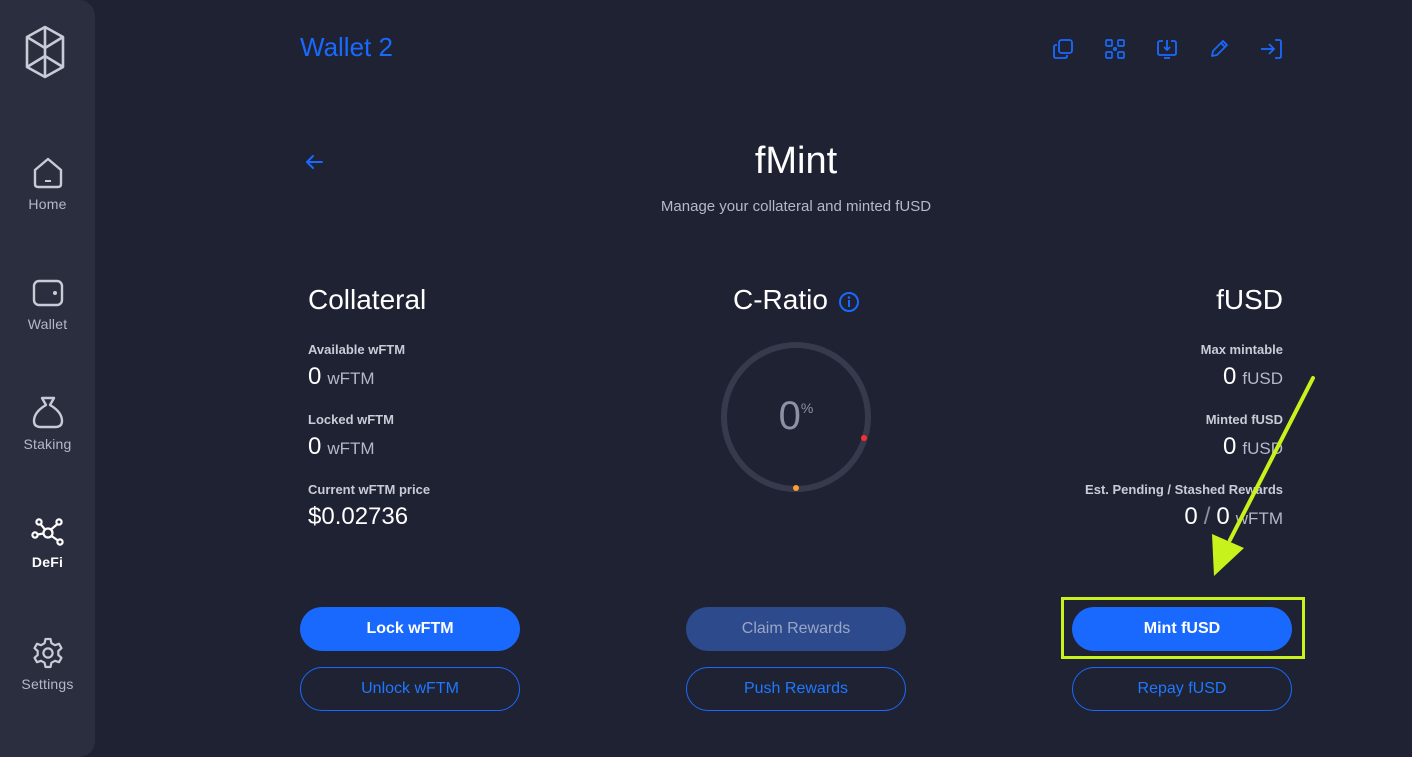 Image resolution: width=1412 pixels, height=757 pixels. What do you see at coordinates (315, 376) in the screenshot?
I see `available-wftm-amount: 0` at bounding box center [315, 376].